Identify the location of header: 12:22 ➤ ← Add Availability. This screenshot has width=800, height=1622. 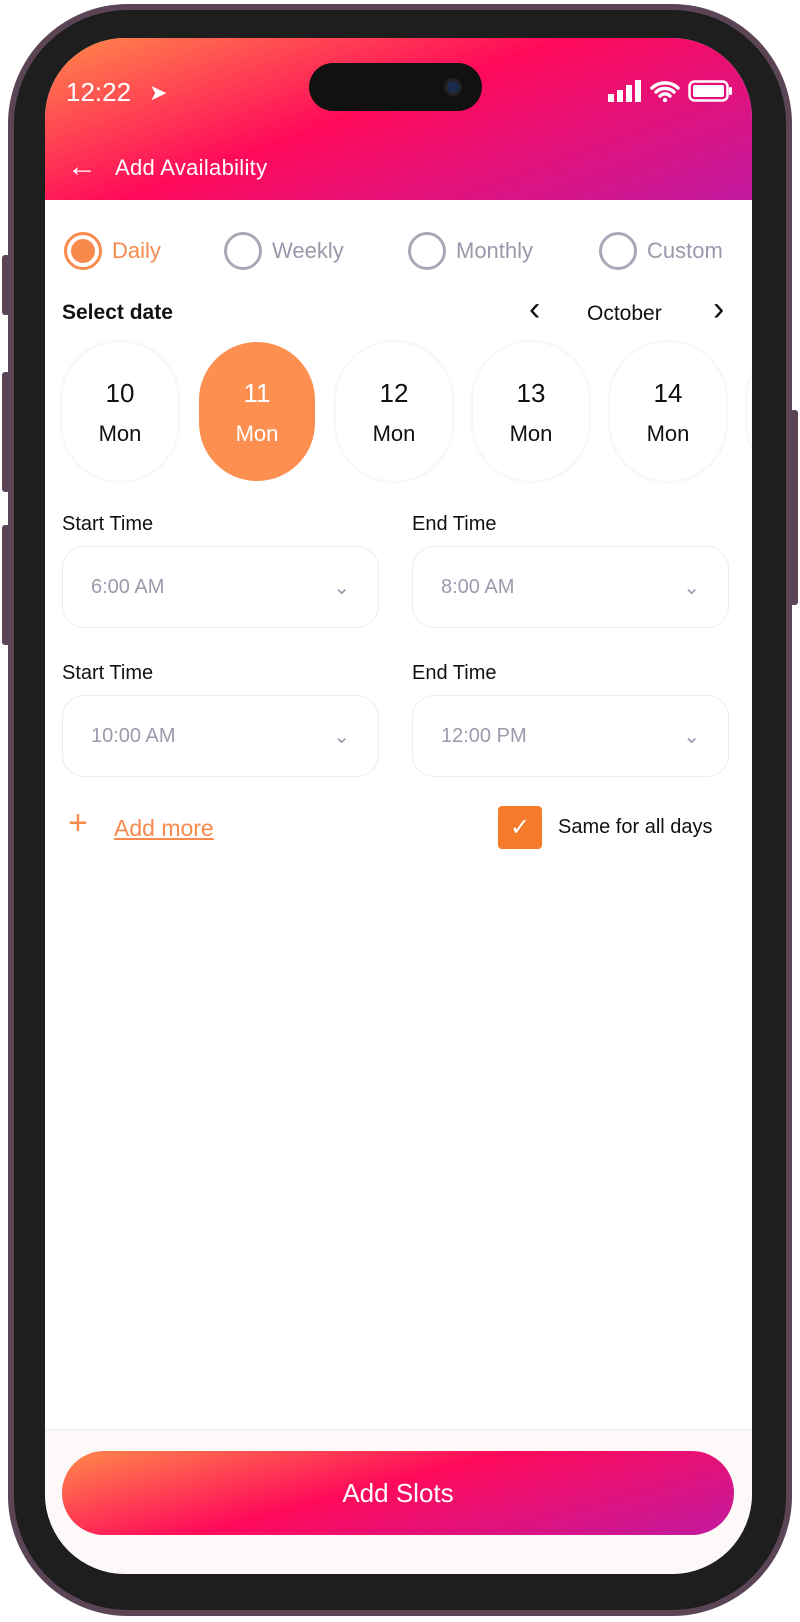
(398, 119).